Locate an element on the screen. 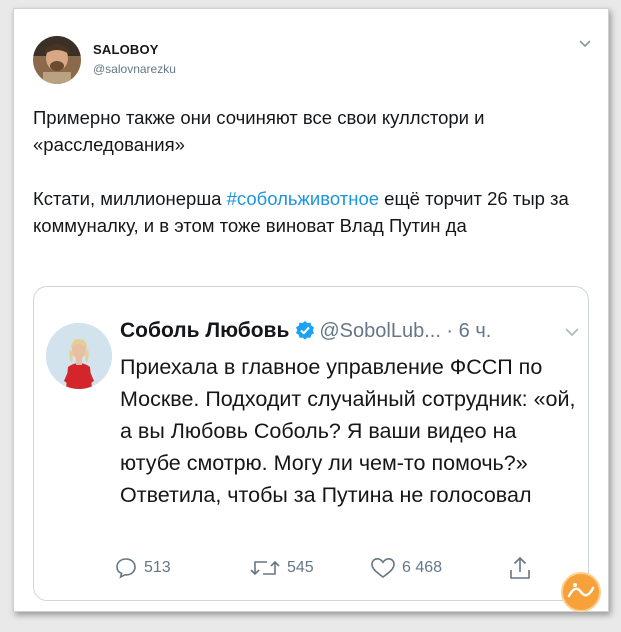 This screenshot has width=621, height=632. quoted-header: Соболь Любовь @SobolLub... · 6 ч. is located at coordinates (350, 334).